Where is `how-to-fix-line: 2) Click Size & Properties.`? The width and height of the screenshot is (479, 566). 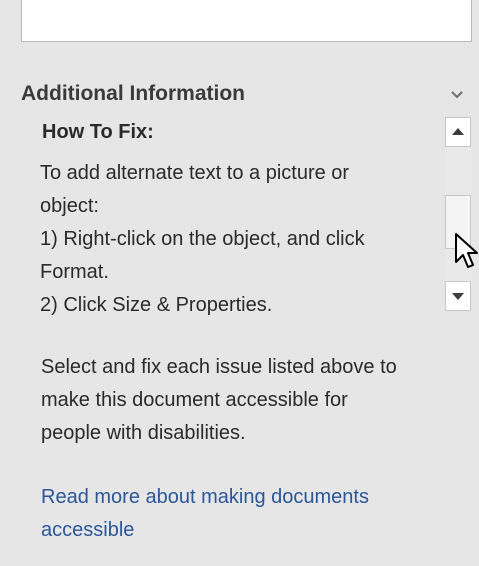
how-to-fix-line: 2) Click Size & Properties. is located at coordinates (156, 305).